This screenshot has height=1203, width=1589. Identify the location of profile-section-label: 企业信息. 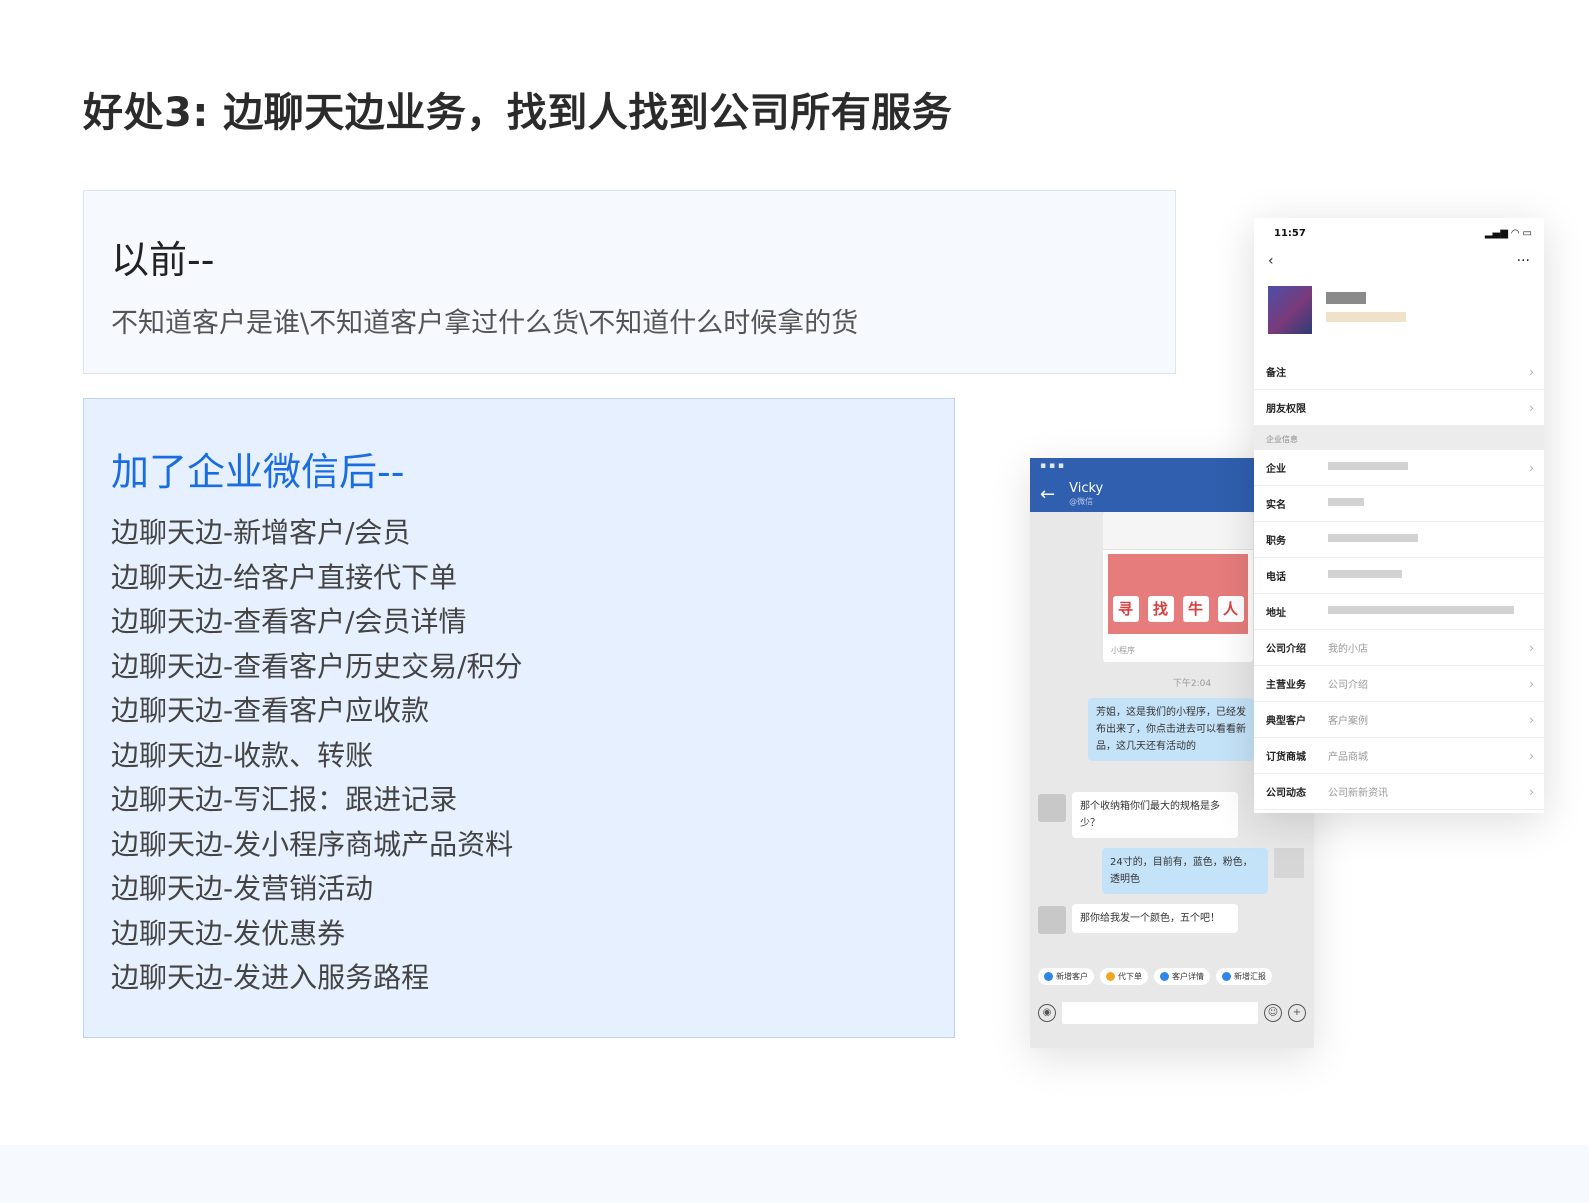
(1399, 438).